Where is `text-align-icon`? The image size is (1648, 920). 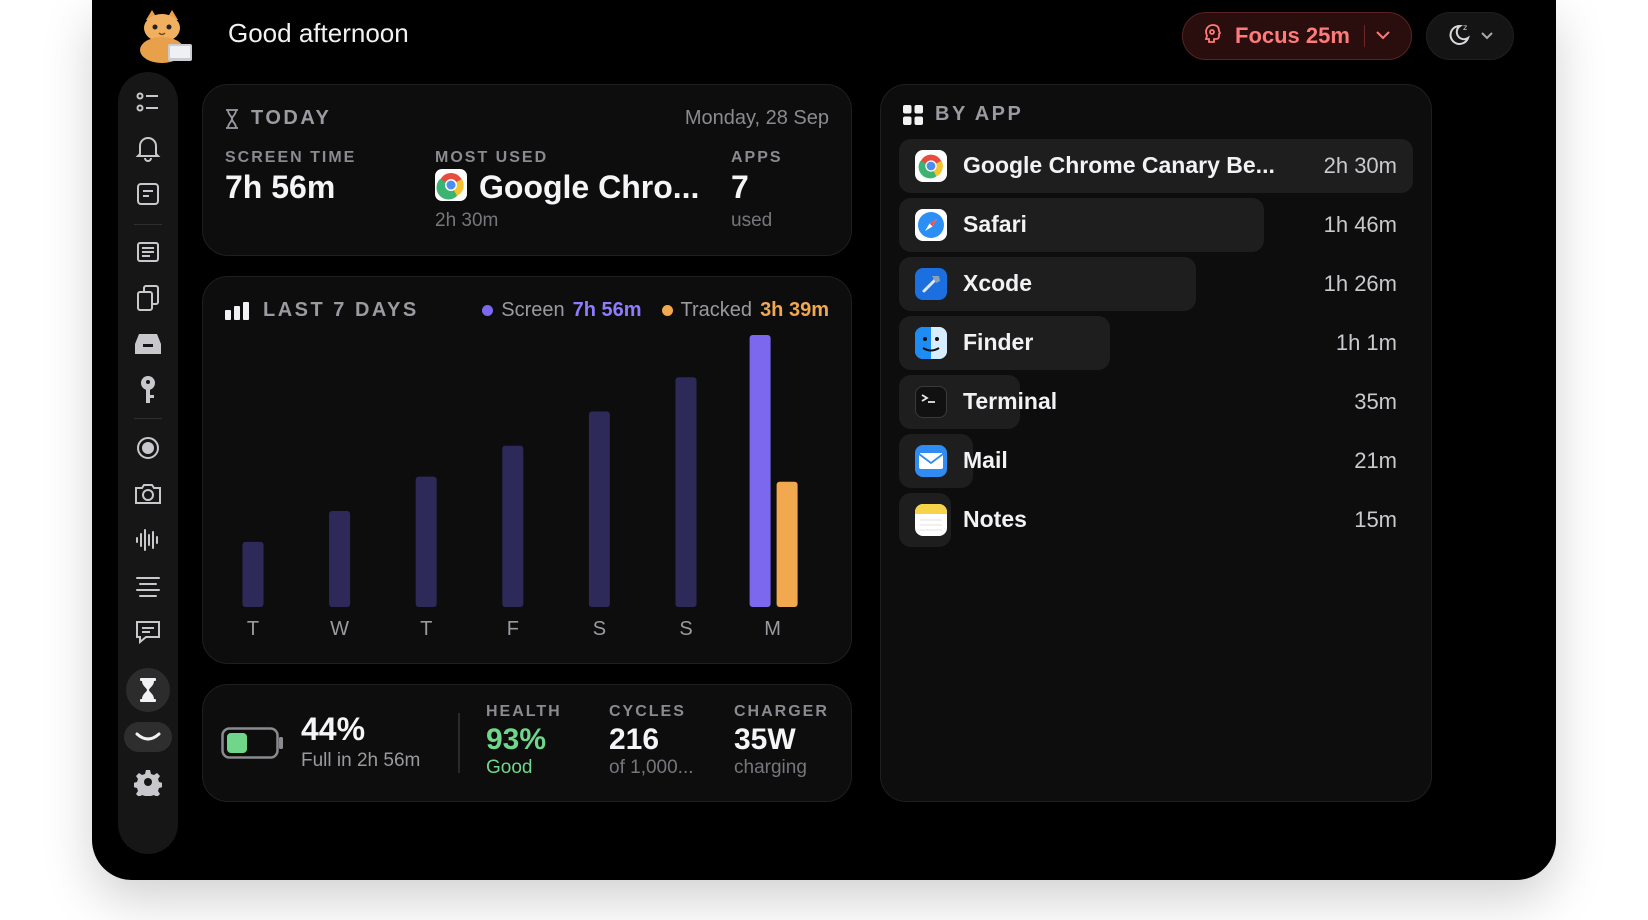 text-align-icon is located at coordinates (148, 586).